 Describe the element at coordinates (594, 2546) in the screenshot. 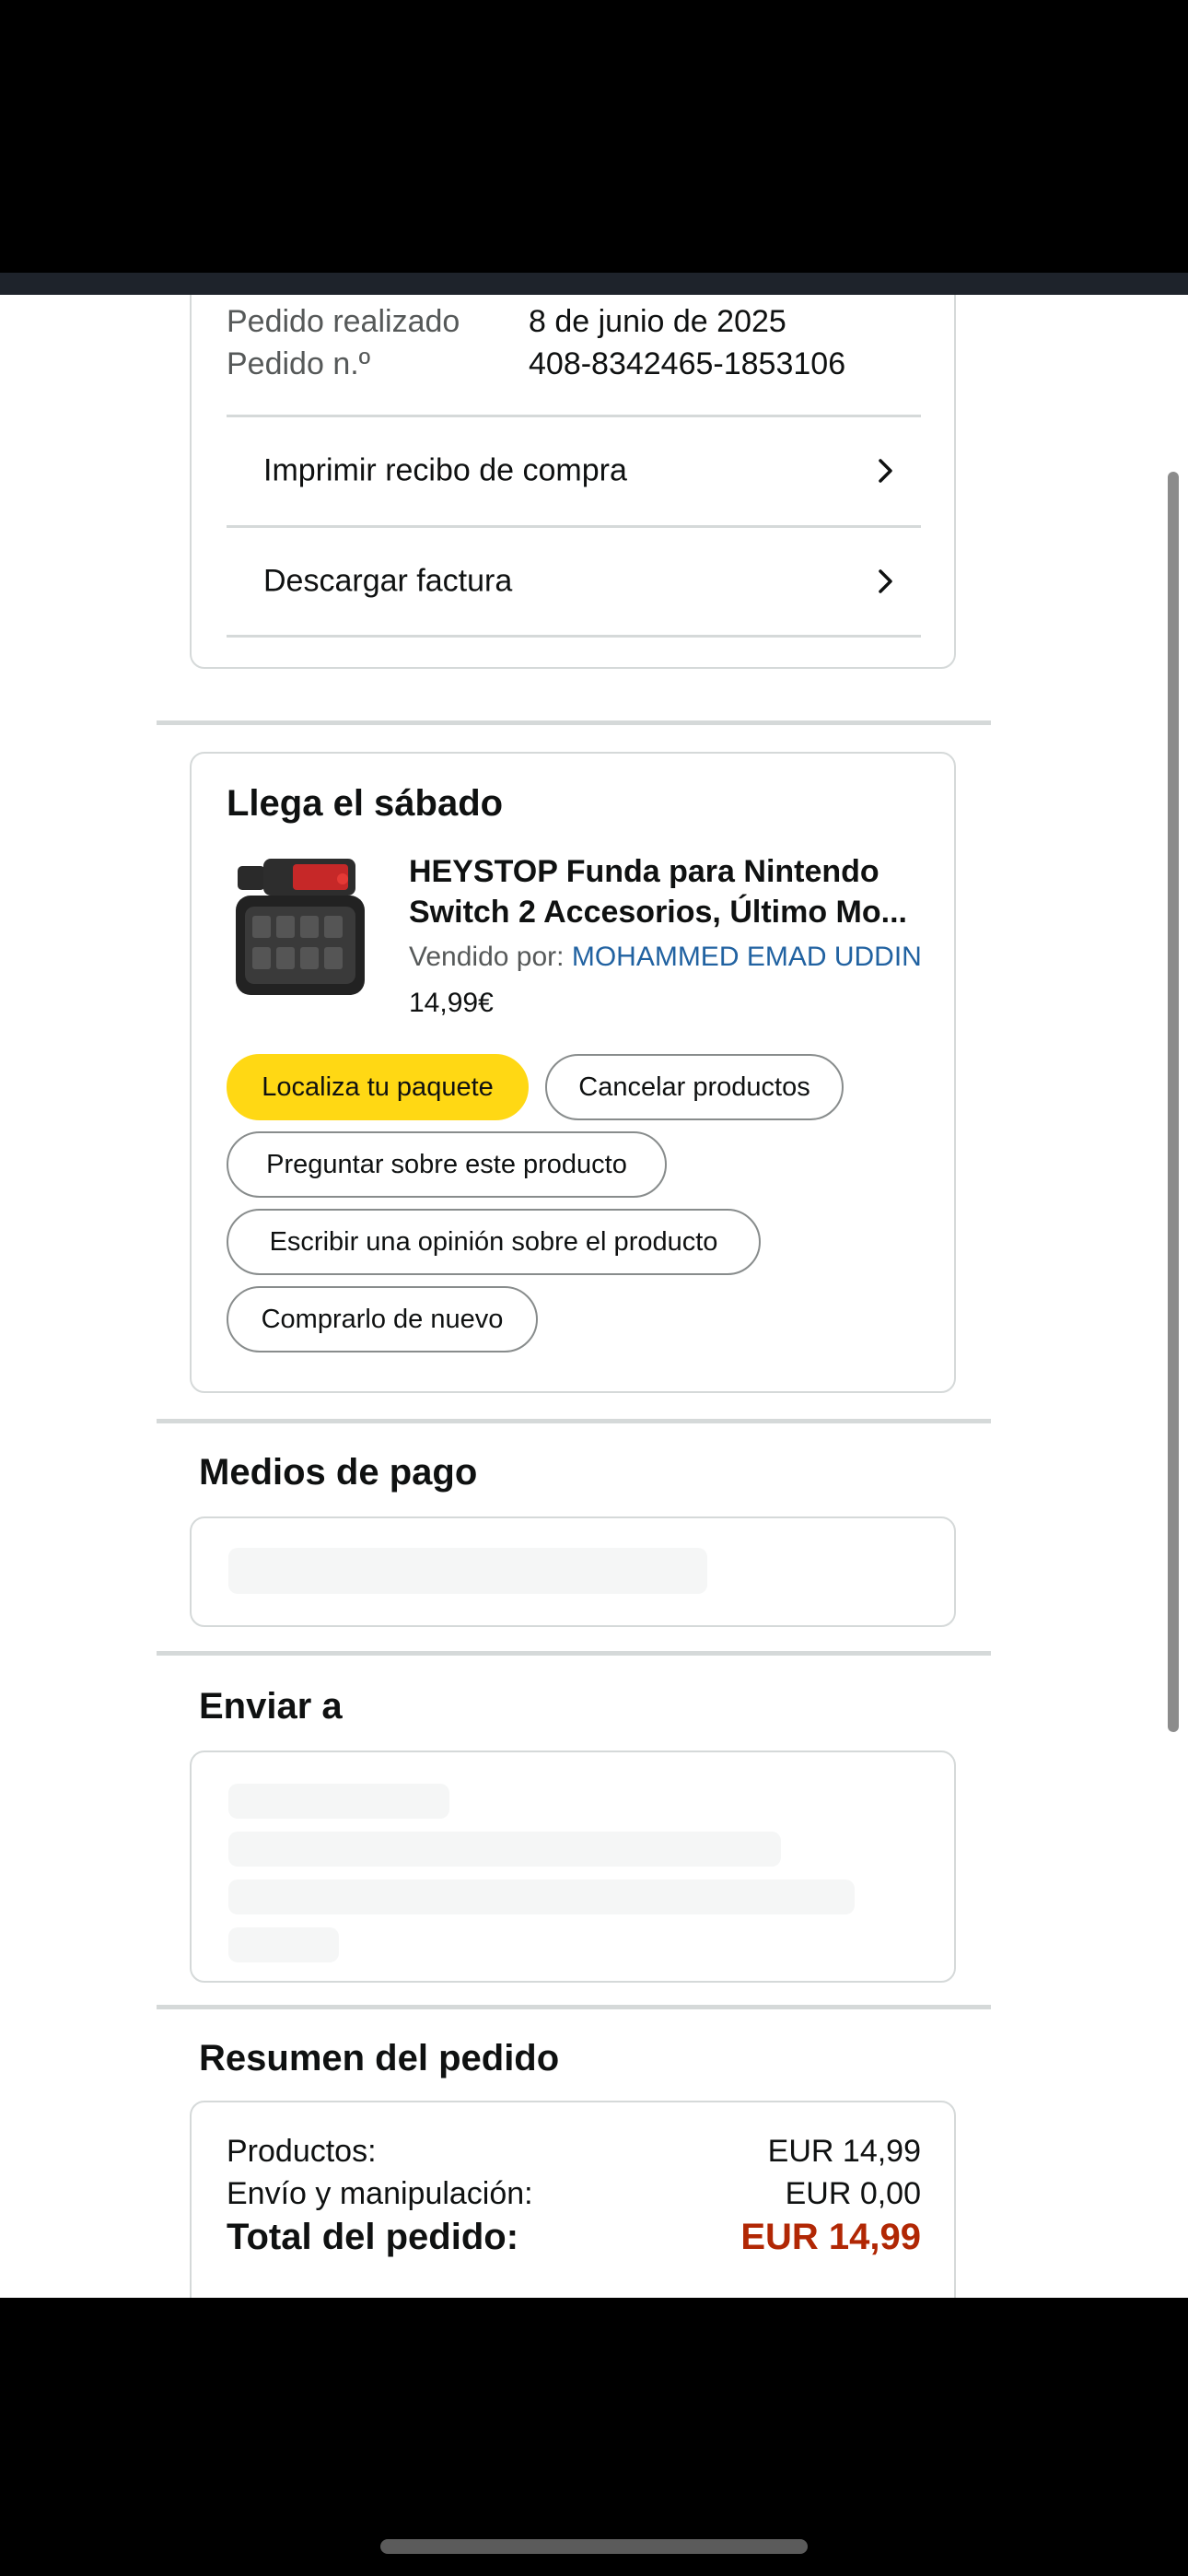

I see `home-indicator` at that location.